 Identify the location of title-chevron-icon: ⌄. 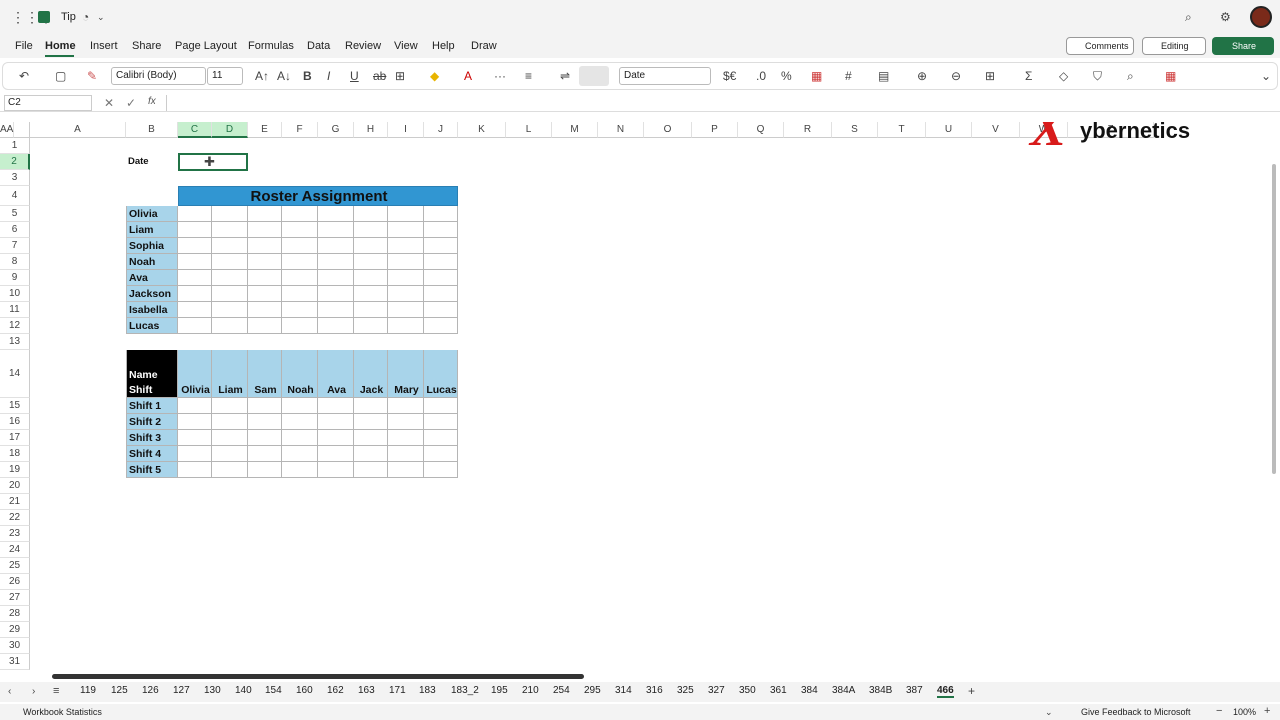
(101, 17).